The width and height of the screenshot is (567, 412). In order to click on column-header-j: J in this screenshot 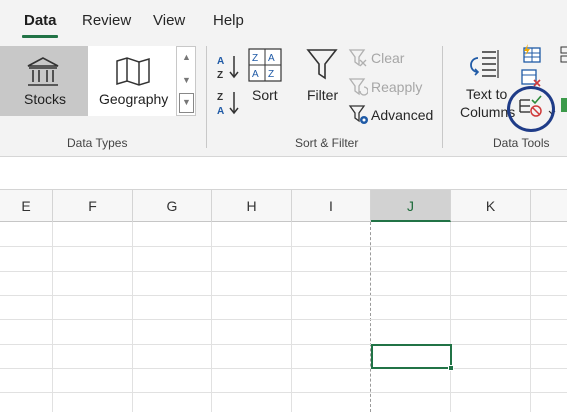, I will do `click(411, 206)`.